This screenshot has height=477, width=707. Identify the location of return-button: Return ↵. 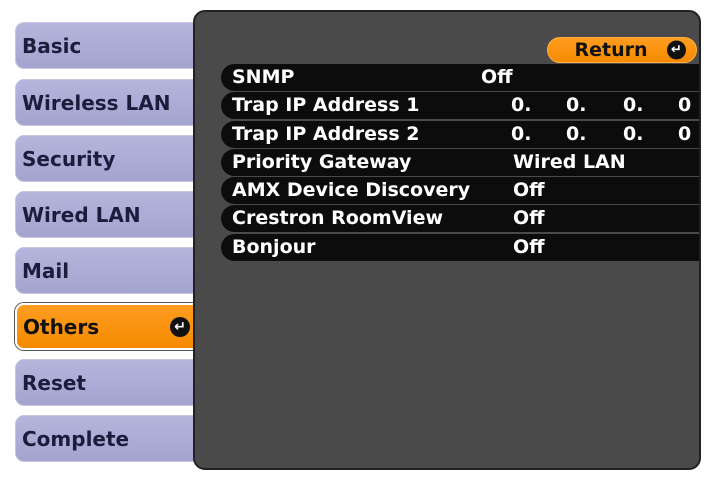
(622, 50).